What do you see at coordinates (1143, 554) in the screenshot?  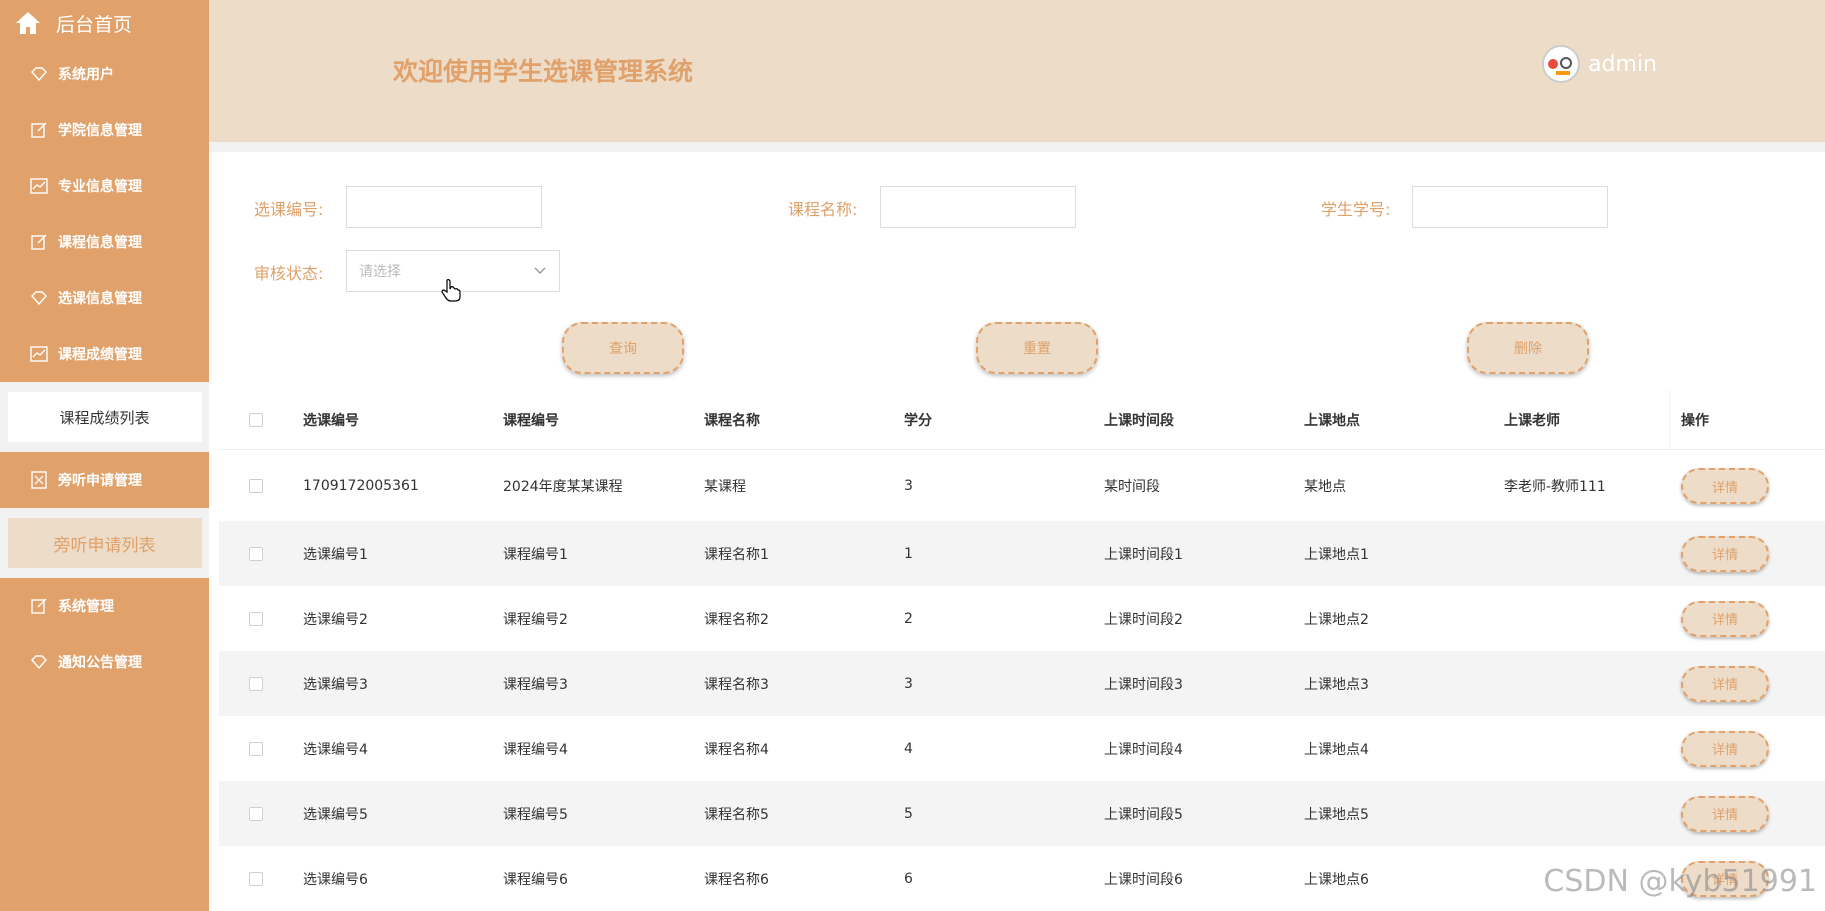 I see `cell: 上课时间段1` at bounding box center [1143, 554].